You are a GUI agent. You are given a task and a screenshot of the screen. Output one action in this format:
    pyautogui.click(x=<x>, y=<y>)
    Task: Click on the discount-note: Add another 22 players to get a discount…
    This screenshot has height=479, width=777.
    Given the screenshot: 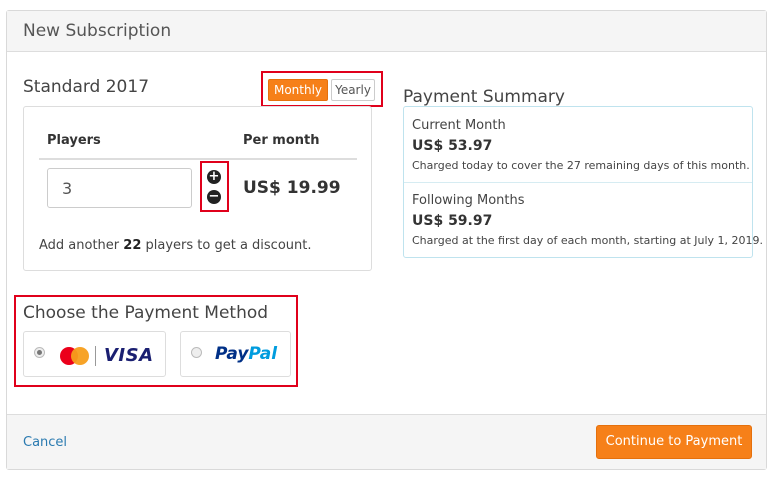 What is the action you would take?
    pyautogui.click(x=175, y=245)
    